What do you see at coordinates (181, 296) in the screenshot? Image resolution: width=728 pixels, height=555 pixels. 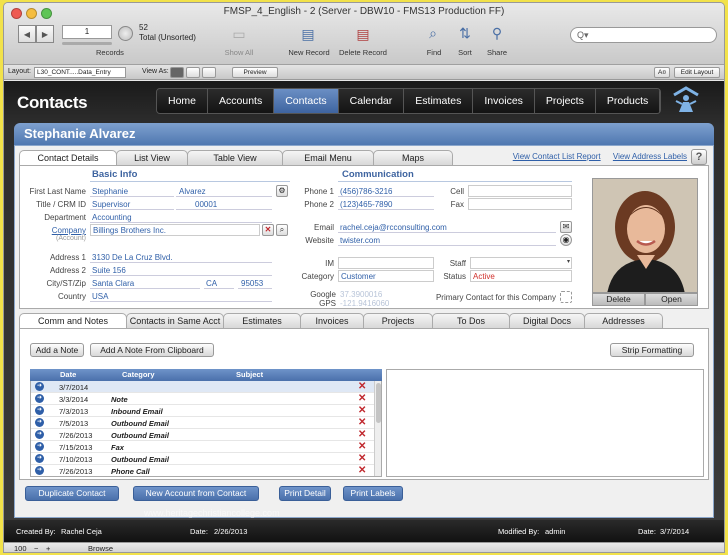 I see `country-field` at bounding box center [181, 296].